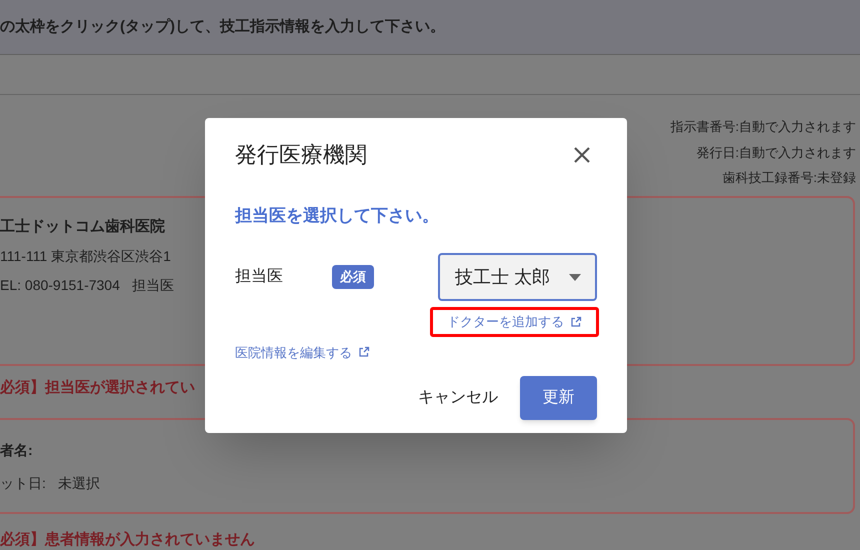 This screenshot has width=860, height=550. I want to click on set-date-value: 未選択, so click(79, 483).